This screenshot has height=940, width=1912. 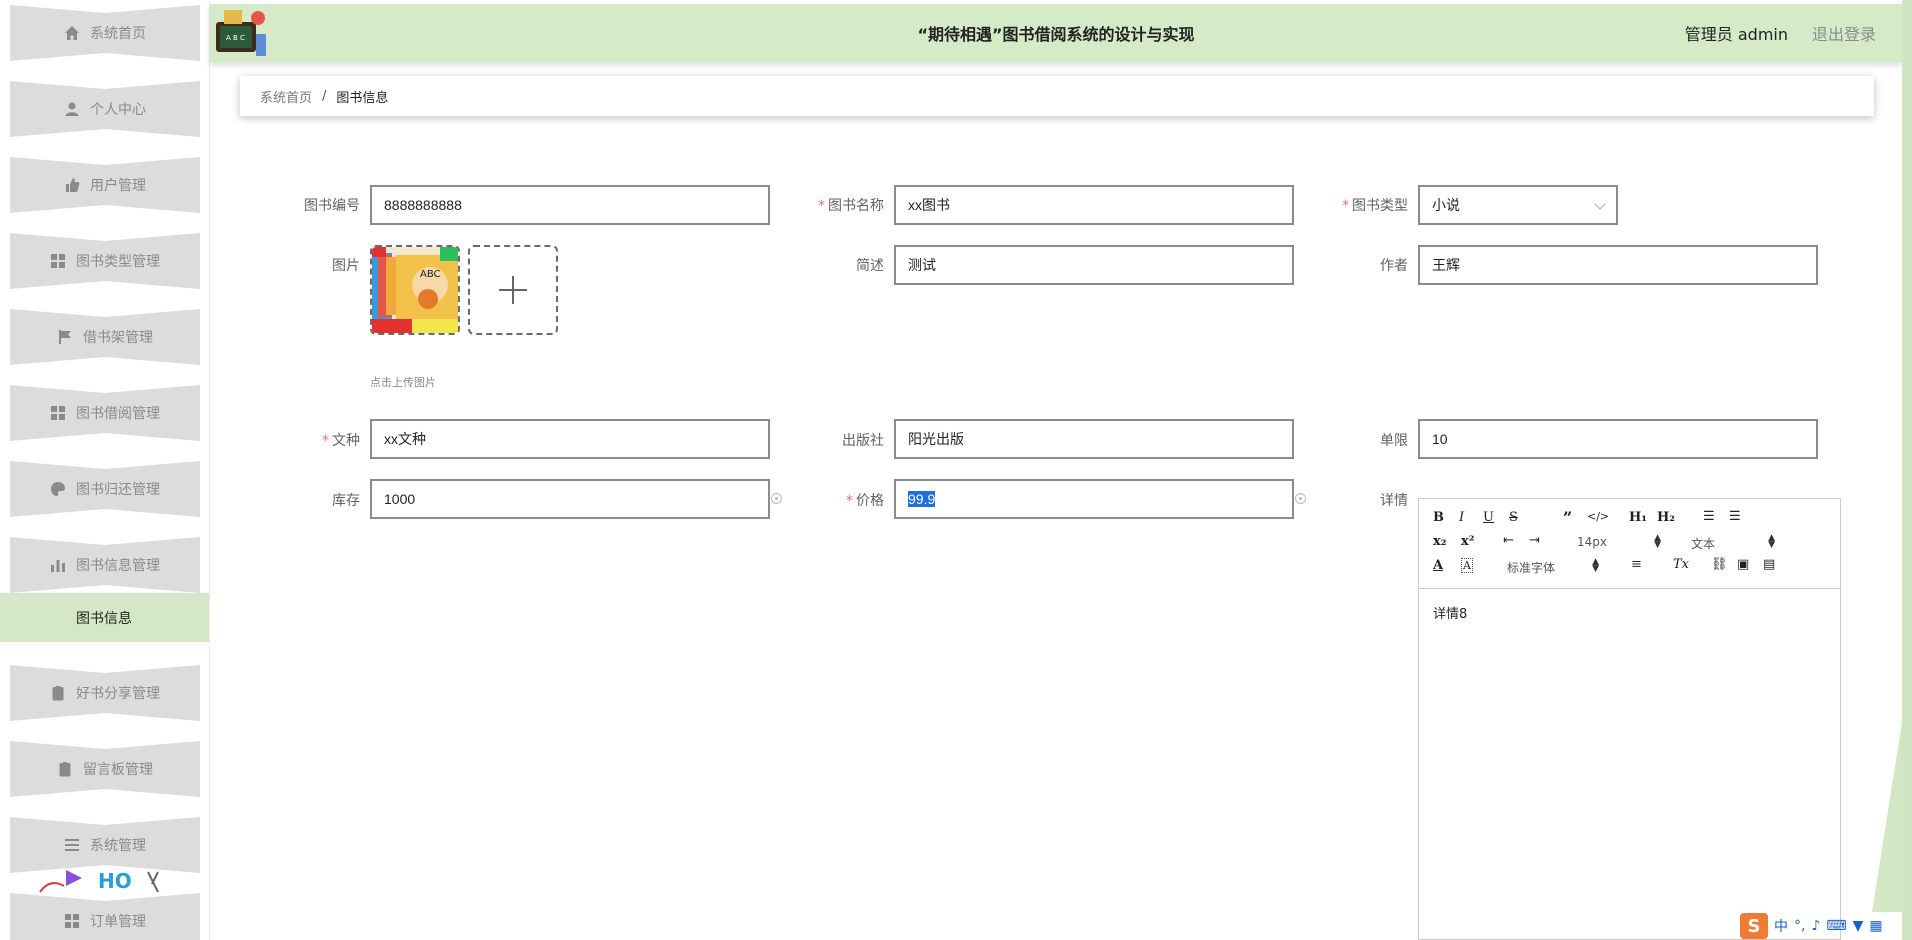 What do you see at coordinates (1394, 501) in the screenshot?
I see `detail-label: 详情` at bounding box center [1394, 501].